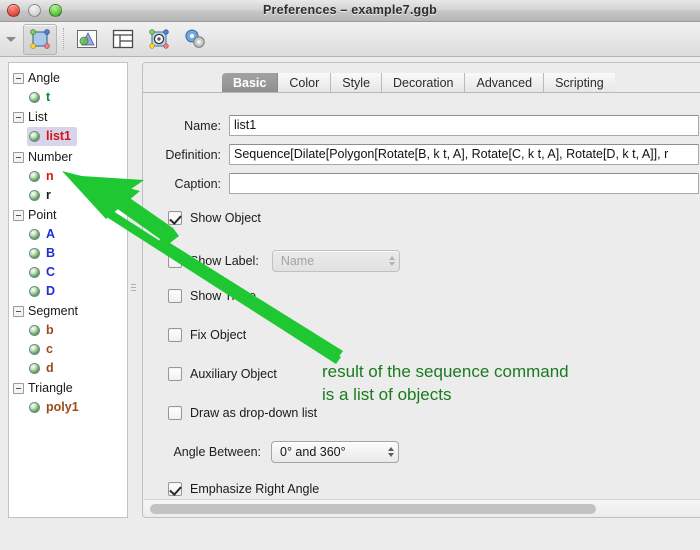 This screenshot has height=550, width=700. Describe the element at coordinates (70, 157) in the screenshot. I see `tree-group-number: Number` at that location.